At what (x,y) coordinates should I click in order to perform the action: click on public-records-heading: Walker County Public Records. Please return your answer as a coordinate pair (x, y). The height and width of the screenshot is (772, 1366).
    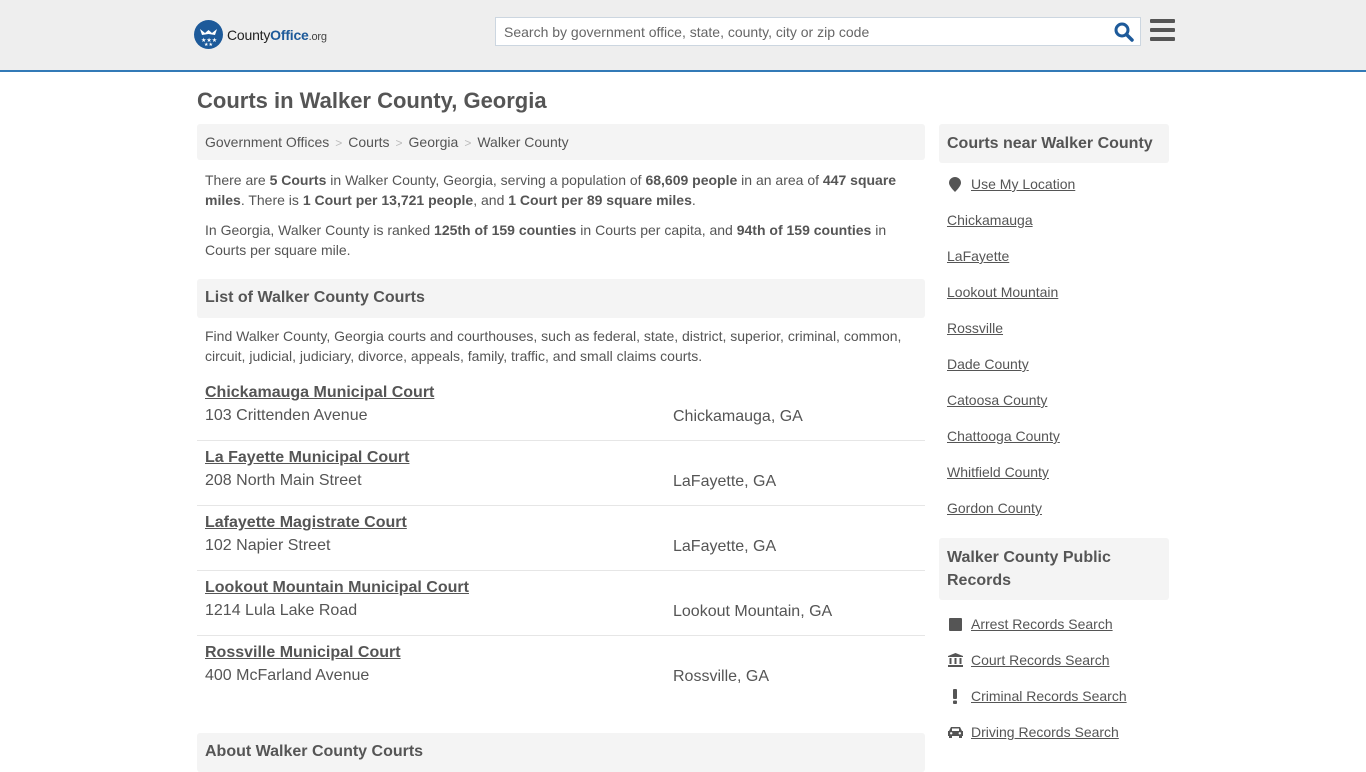
    Looking at the image, I should click on (1054, 569).